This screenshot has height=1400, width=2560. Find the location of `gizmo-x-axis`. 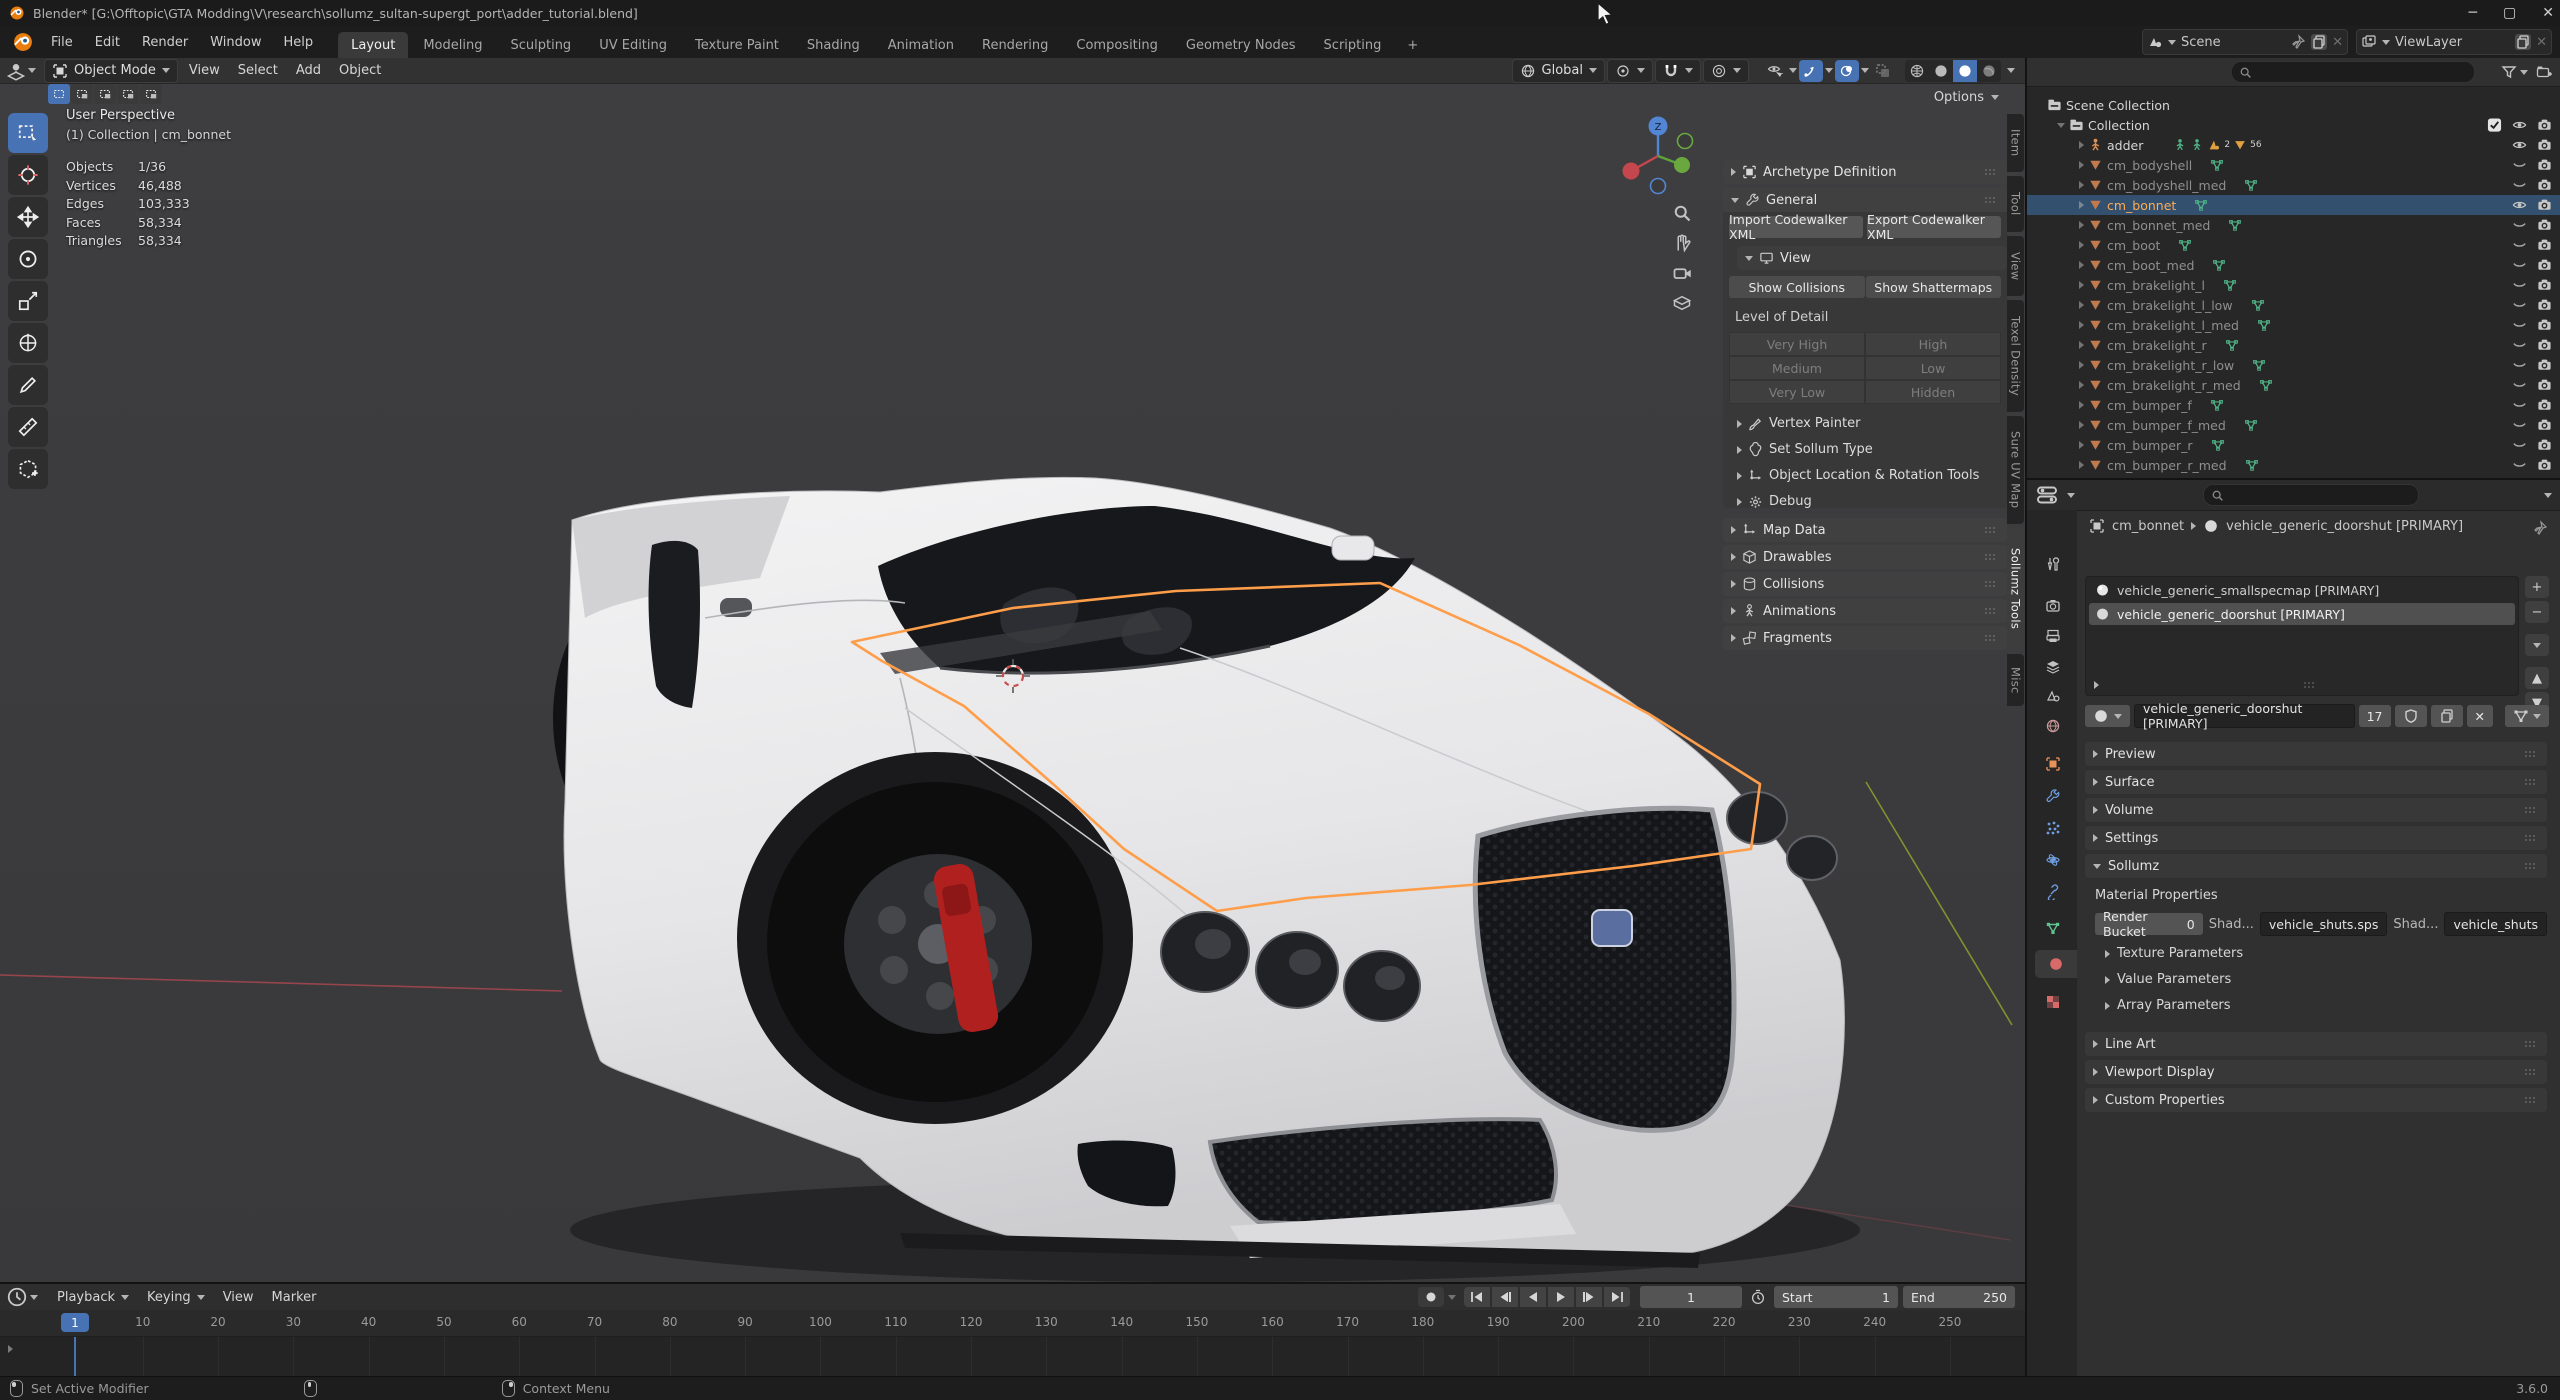

gizmo-x-axis is located at coordinates (1631, 171).